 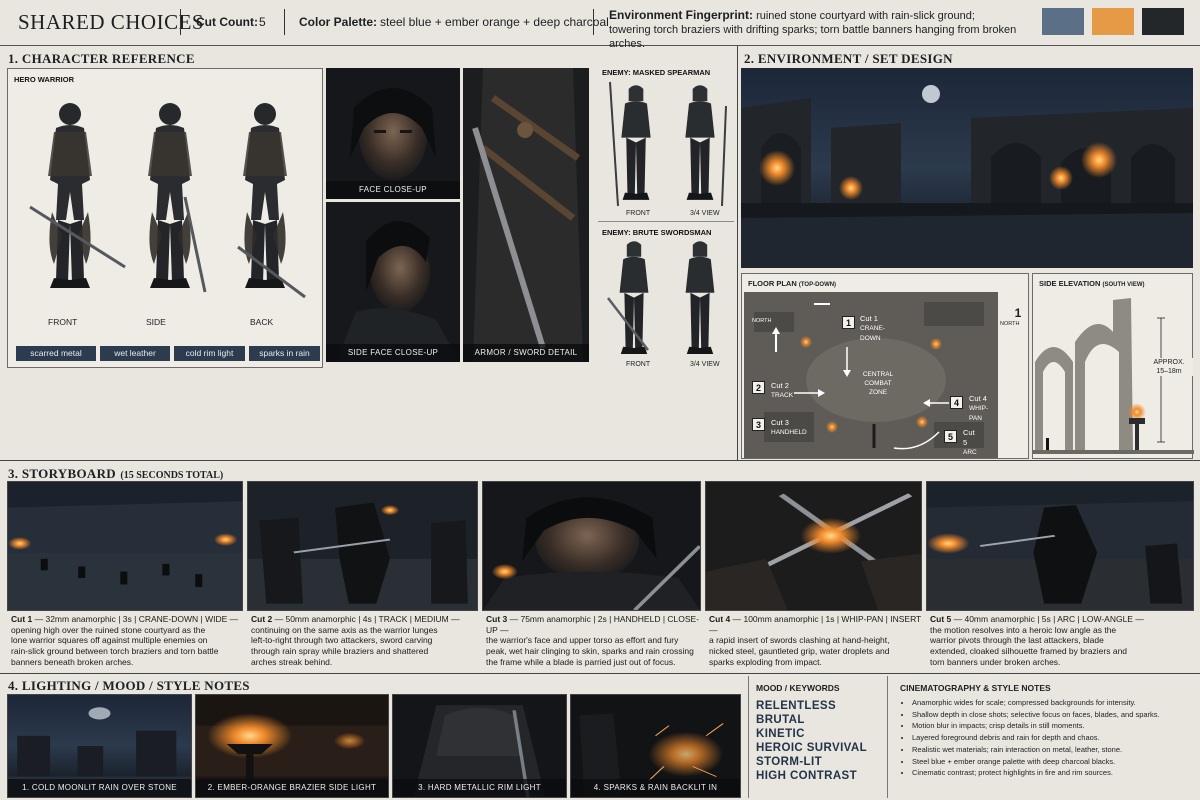 I want to click on section-title-storyboard: 3. STORYBOARD, so click(x=62, y=473).